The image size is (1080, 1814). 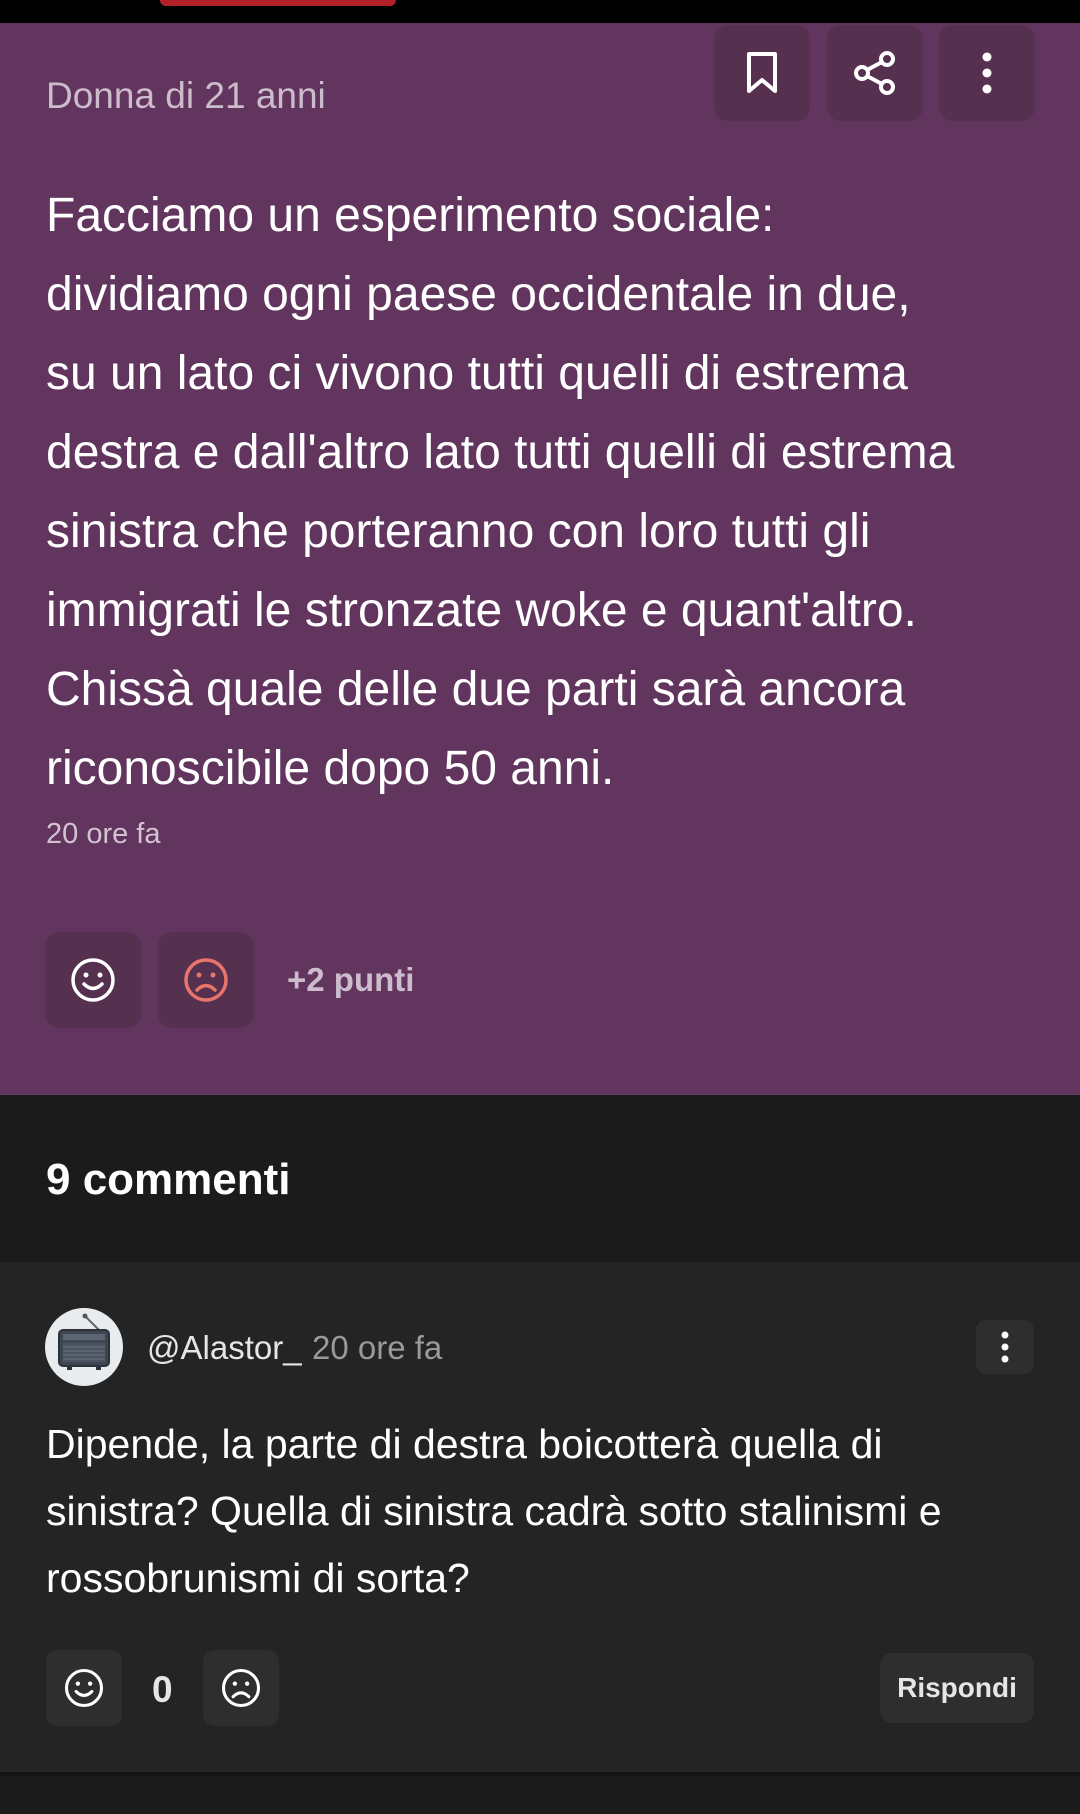 I want to click on comment-more-button, so click(x=1005, y=1347).